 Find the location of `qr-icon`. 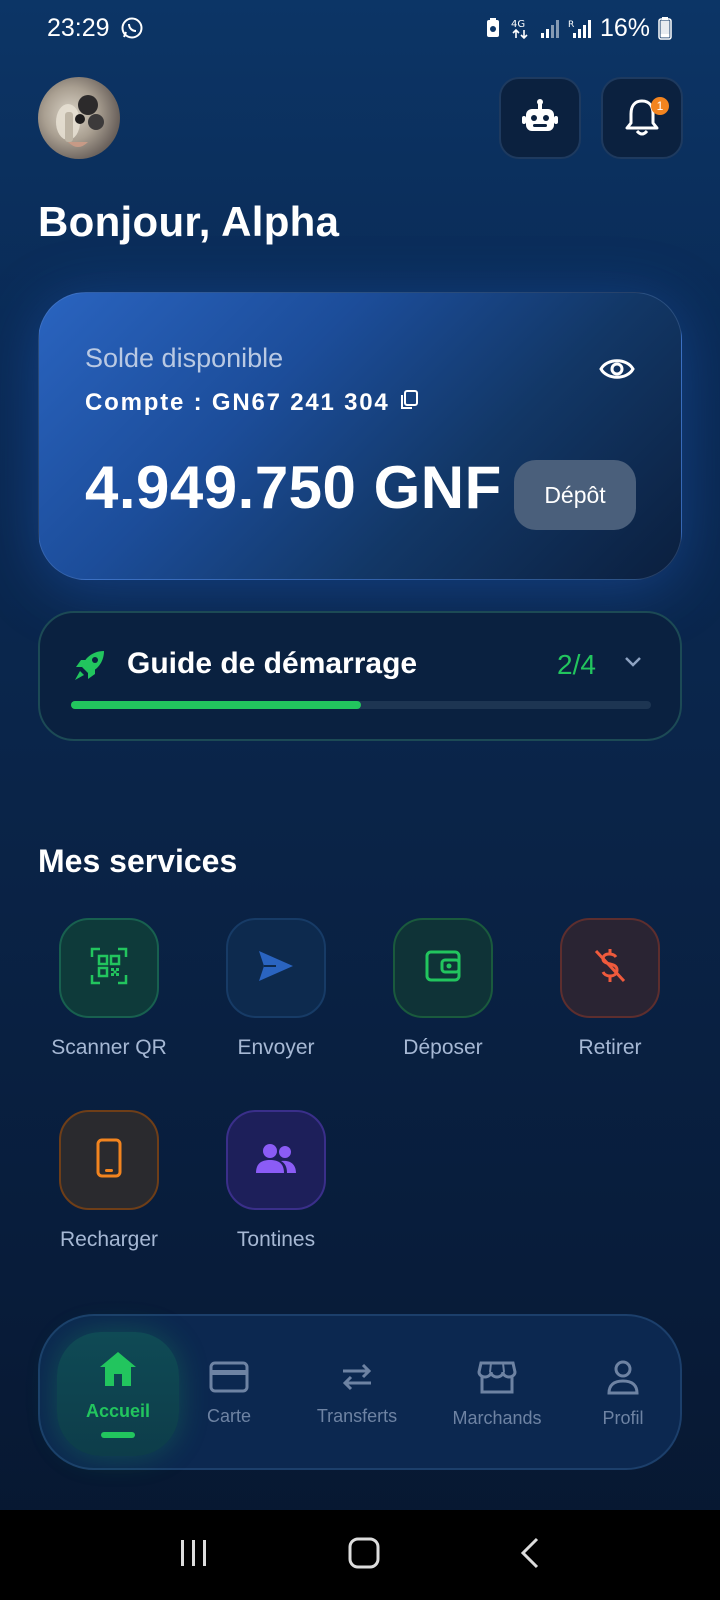

qr-icon is located at coordinates (109, 968).